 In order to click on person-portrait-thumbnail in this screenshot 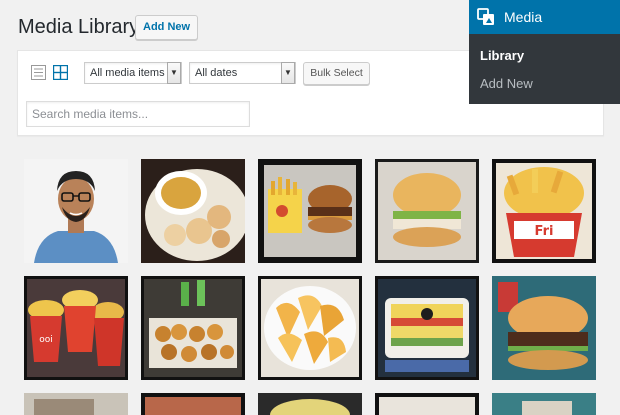, I will do `click(76, 211)`.